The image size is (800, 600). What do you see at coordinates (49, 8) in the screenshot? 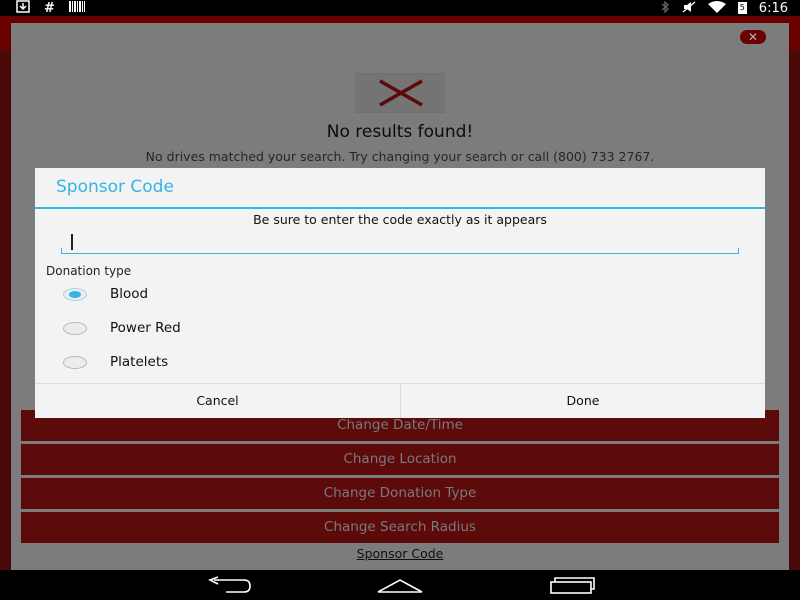
I see `hash-icon: #` at bounding box center [49, 8].